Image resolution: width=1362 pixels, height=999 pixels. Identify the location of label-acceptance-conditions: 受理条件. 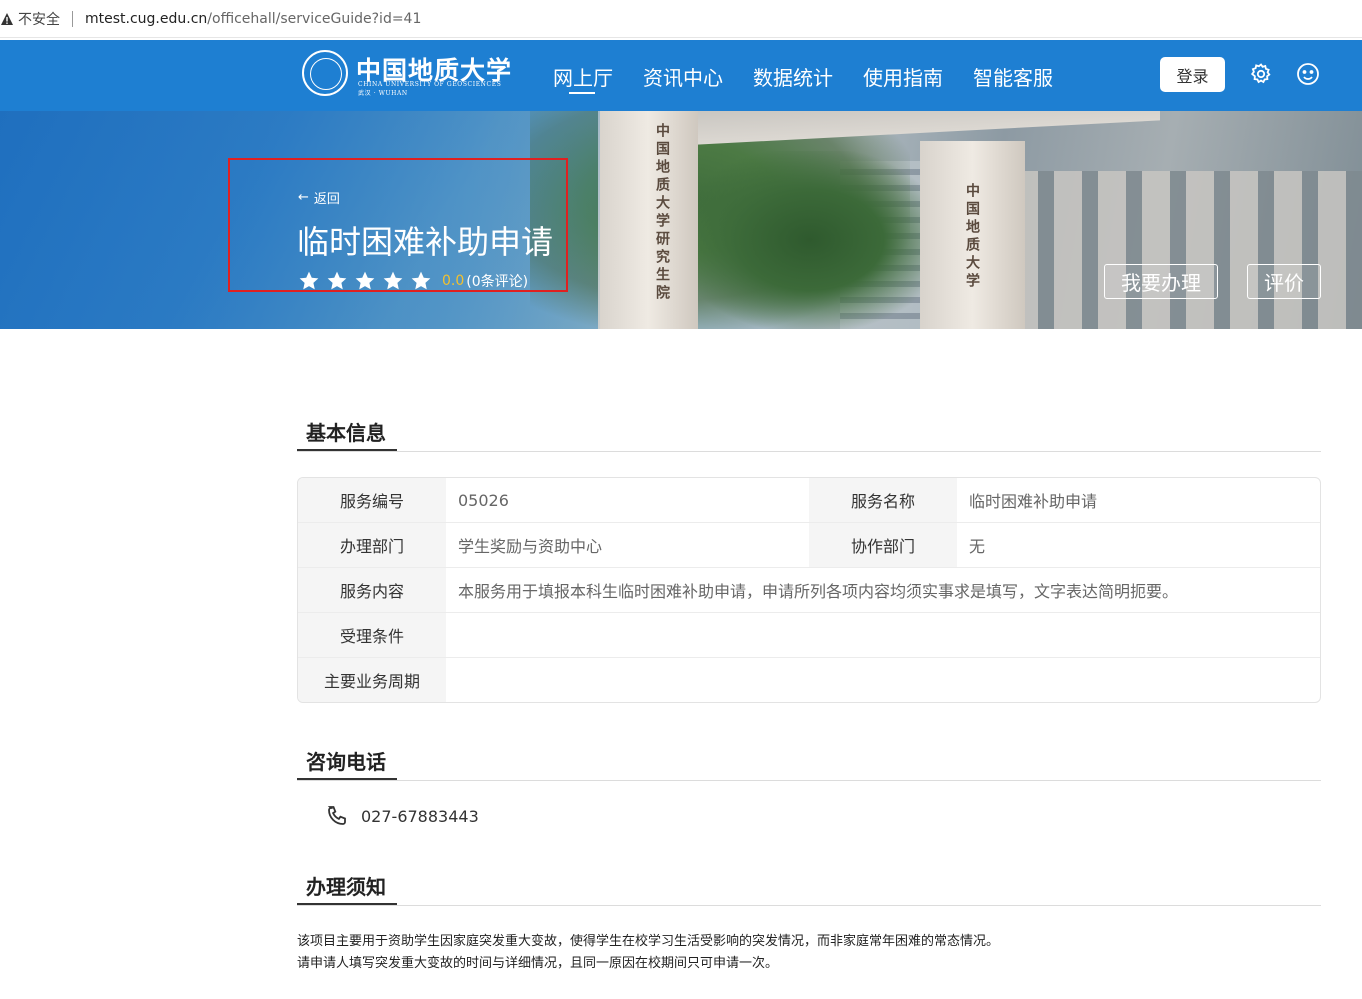
(372, 635).